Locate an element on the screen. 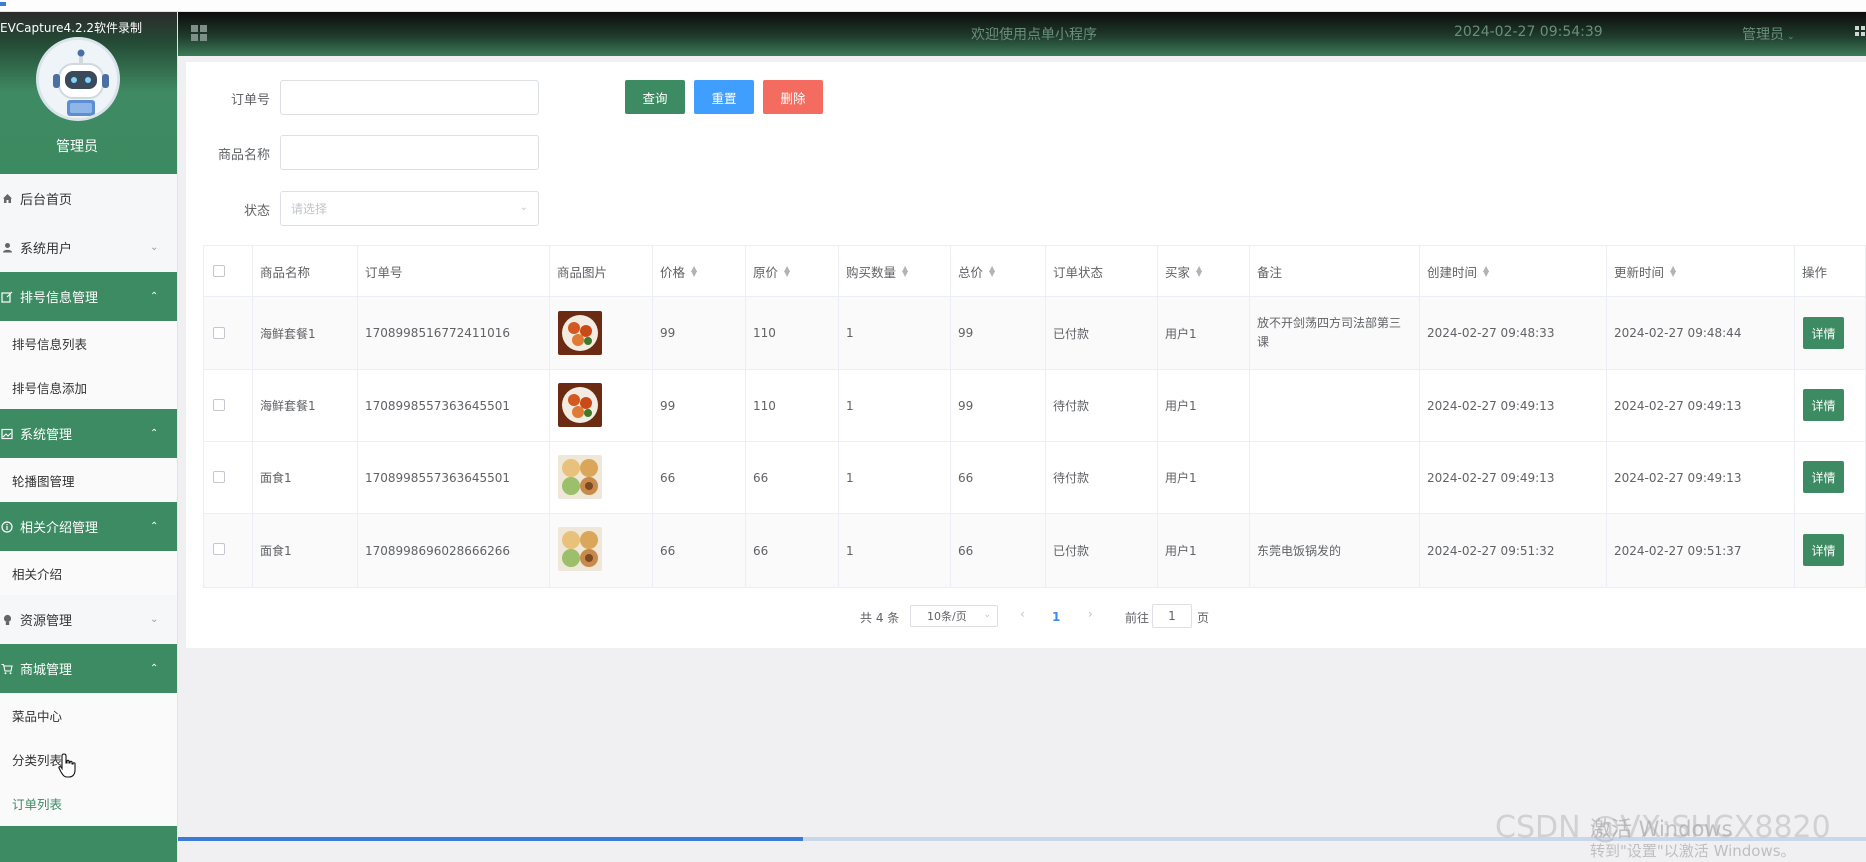 This screenshot has height=862, width=1866. th-order-no-text: 订单号 is located at coordinates (384, 272).